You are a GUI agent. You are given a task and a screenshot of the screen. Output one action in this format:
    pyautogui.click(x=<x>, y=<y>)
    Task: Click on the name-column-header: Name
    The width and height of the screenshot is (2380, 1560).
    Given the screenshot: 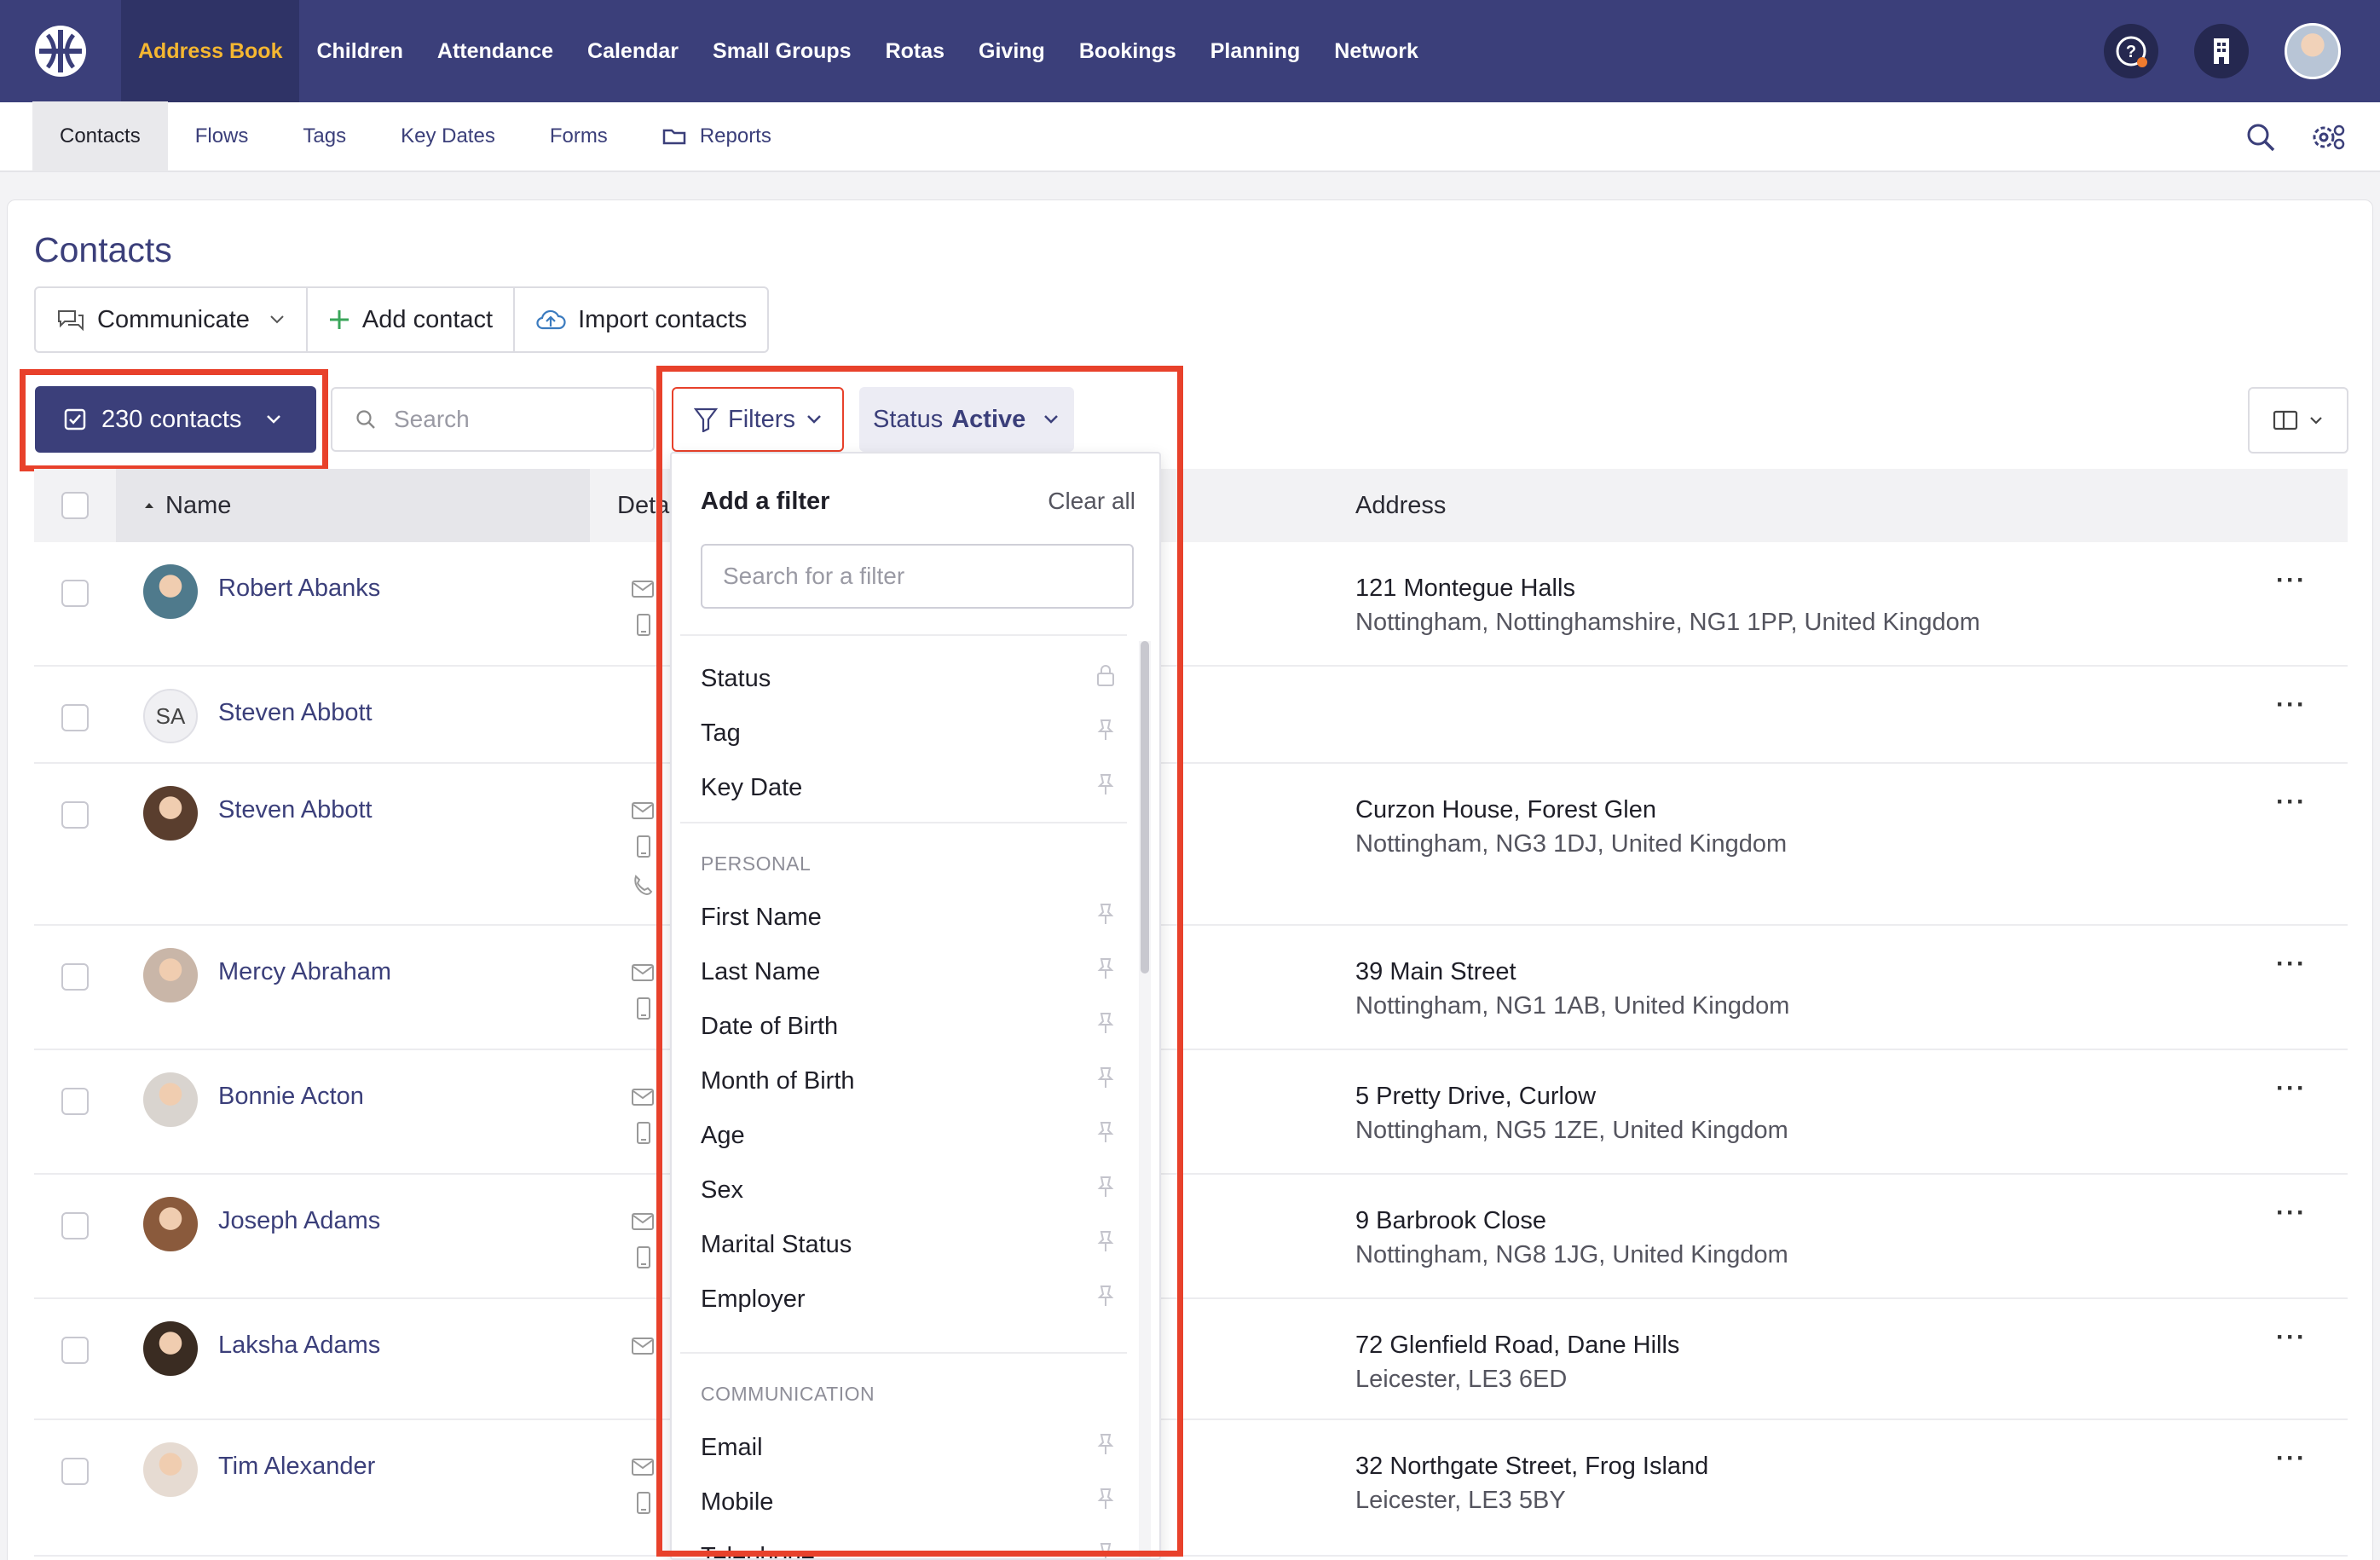 What is the action you would take?
    pyautogui.click(x=187, y=505)
    